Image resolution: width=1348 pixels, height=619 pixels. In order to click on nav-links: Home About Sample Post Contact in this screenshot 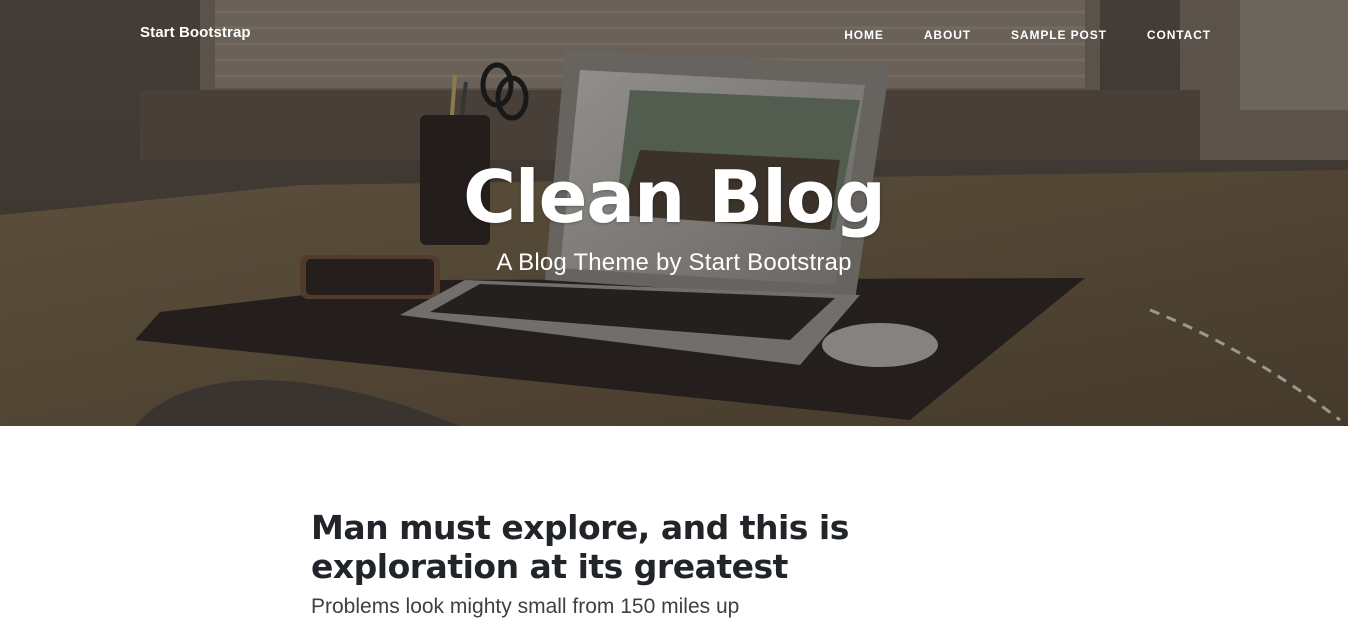, I will do `click(1007, 35)`.